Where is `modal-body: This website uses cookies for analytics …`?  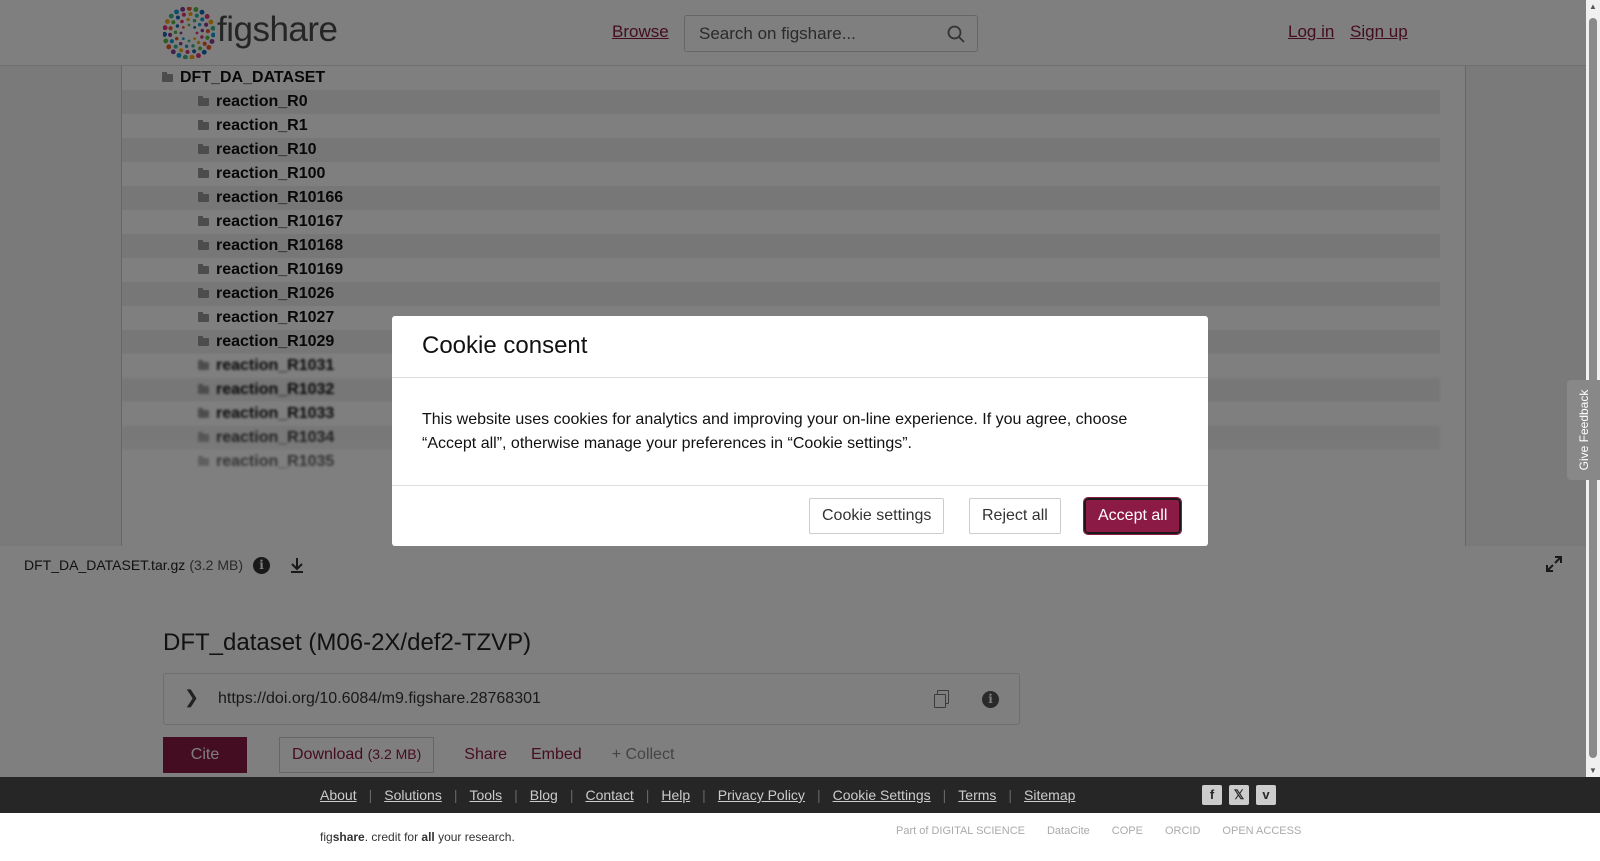 modal-body: This website uses cookies for analytics … is located at coordinates (800, 432).